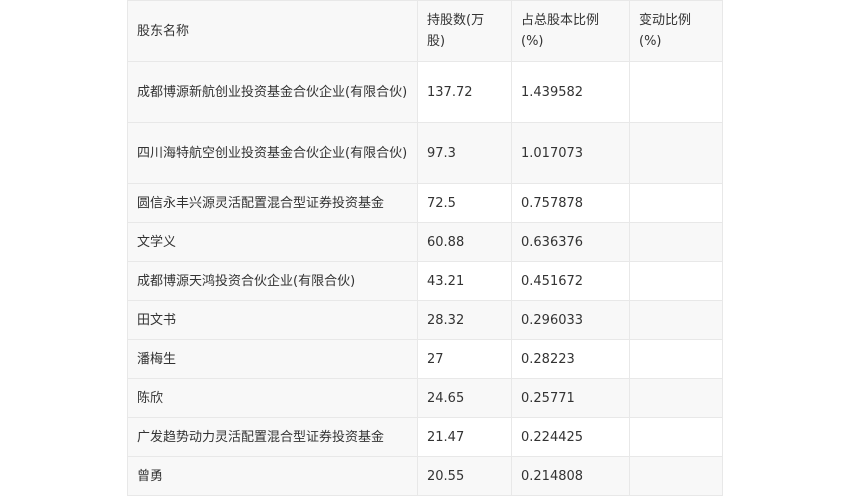  I want to click on shares-value: 137.72, so click(464, 92).